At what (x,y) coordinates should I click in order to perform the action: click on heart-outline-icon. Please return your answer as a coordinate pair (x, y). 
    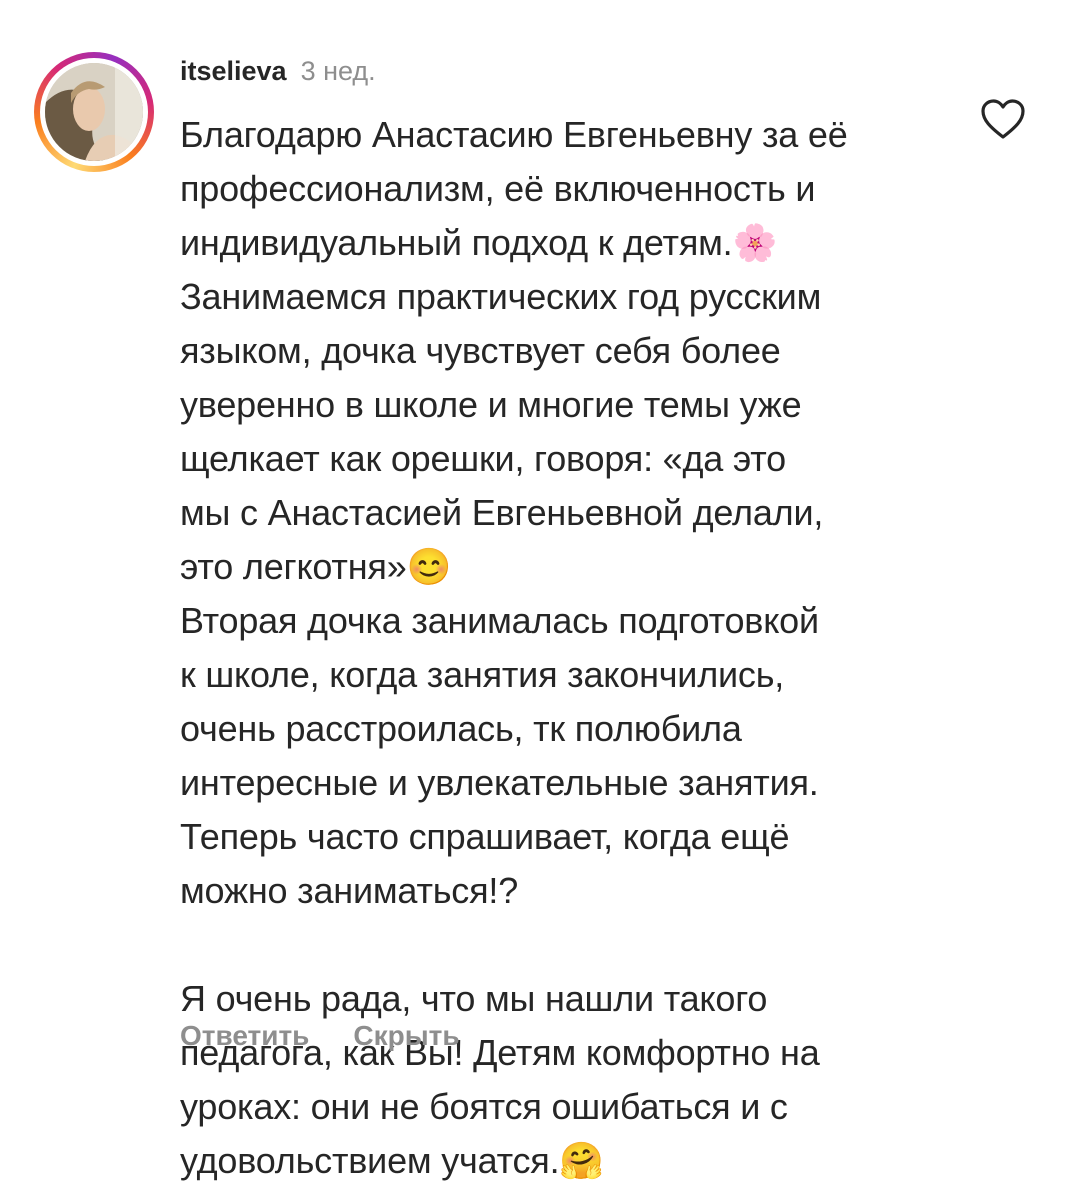
    Looking at the image, I should click on (1003, 119).